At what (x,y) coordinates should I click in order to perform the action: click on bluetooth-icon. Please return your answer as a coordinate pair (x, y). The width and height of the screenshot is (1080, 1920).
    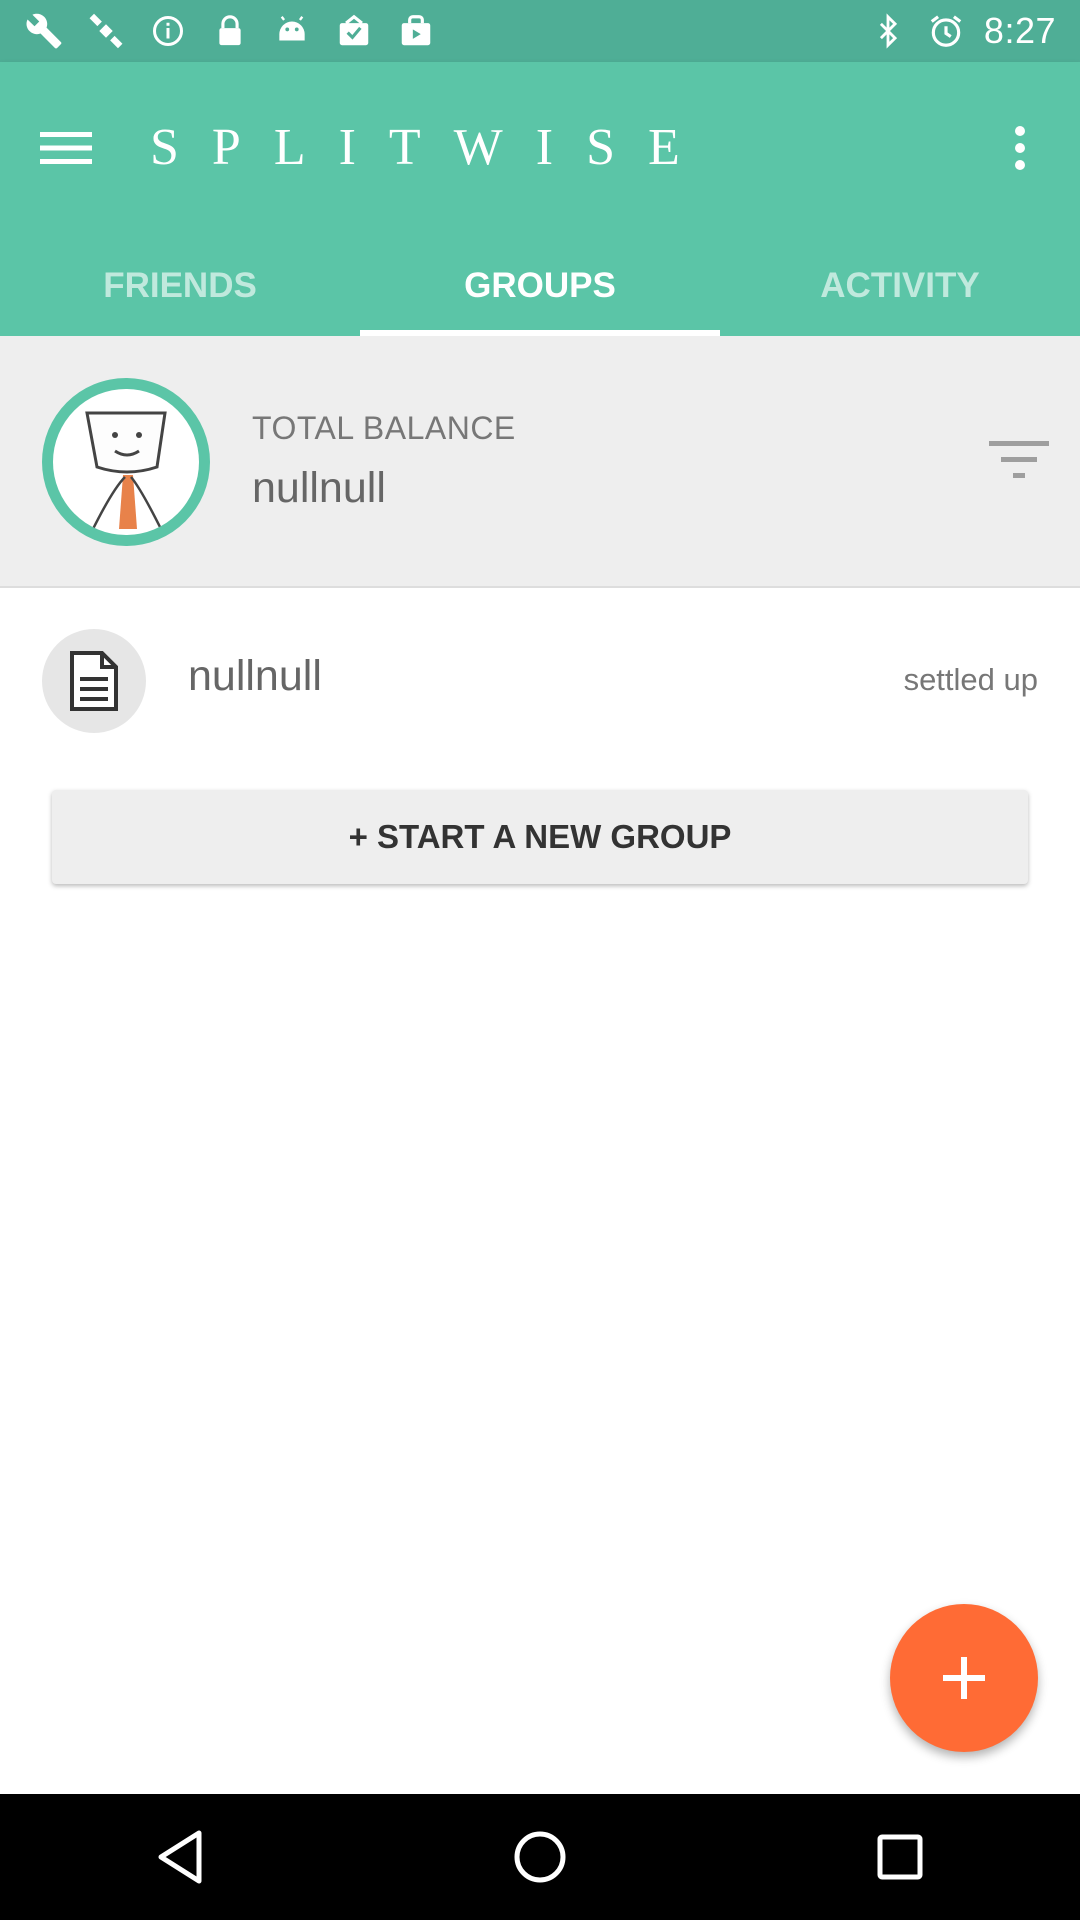
    Looking at the image, I should click on (888, 31).